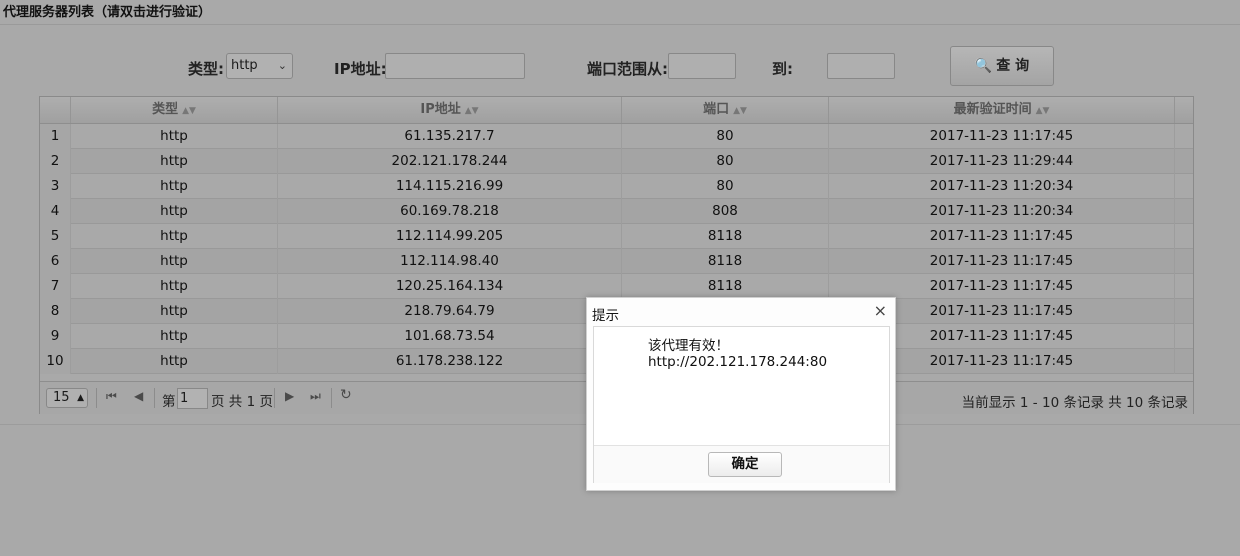 The image size is (1240, 556). I want to click on query-button: 🔍 查 询, so click(1002, 66).